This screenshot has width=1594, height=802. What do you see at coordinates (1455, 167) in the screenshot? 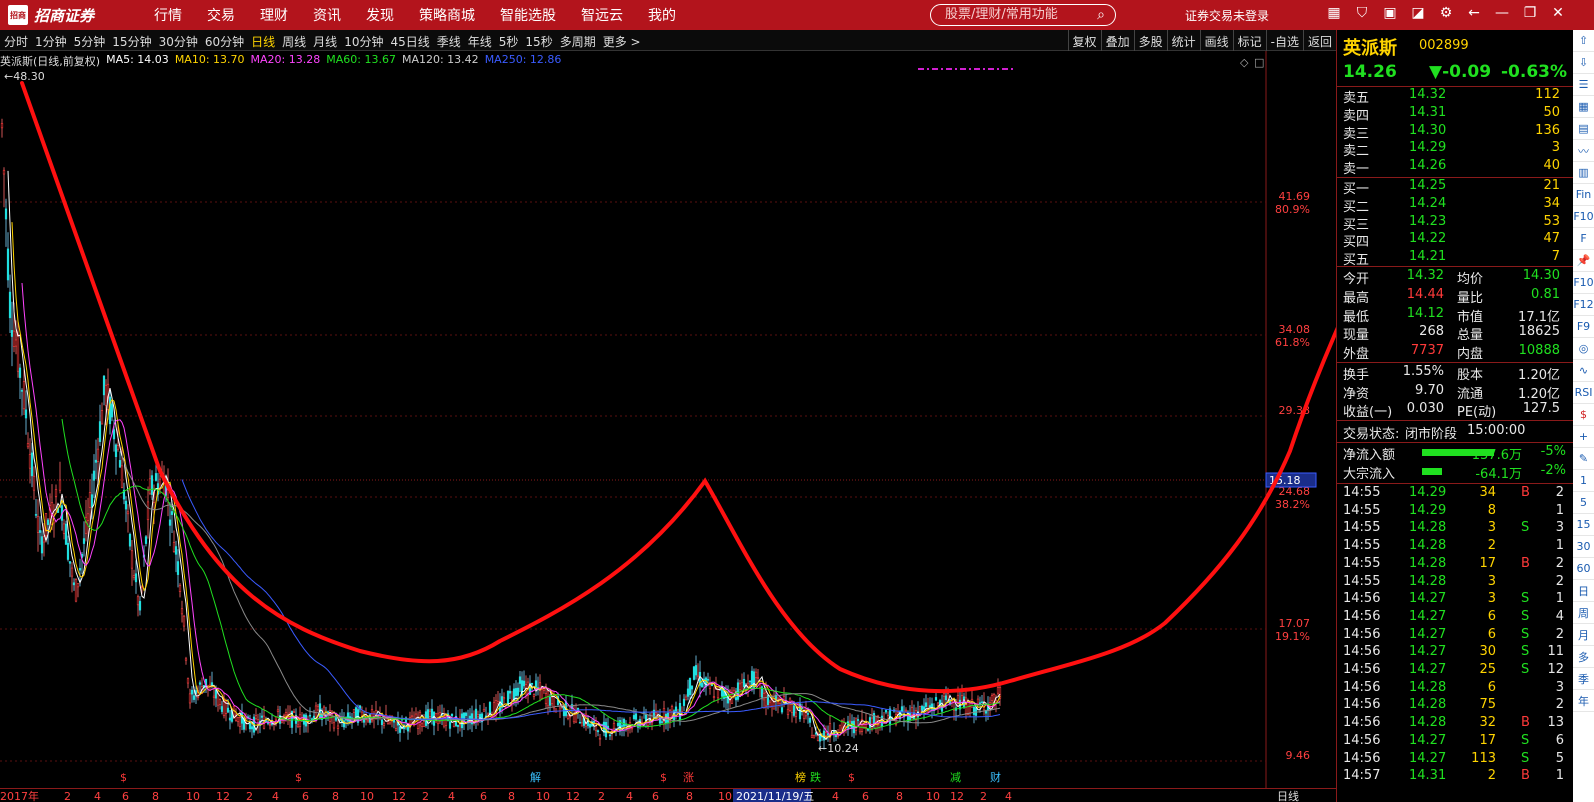
I see `ask-row: 卖一 14.26 40` at bounding box center [1455, 167].